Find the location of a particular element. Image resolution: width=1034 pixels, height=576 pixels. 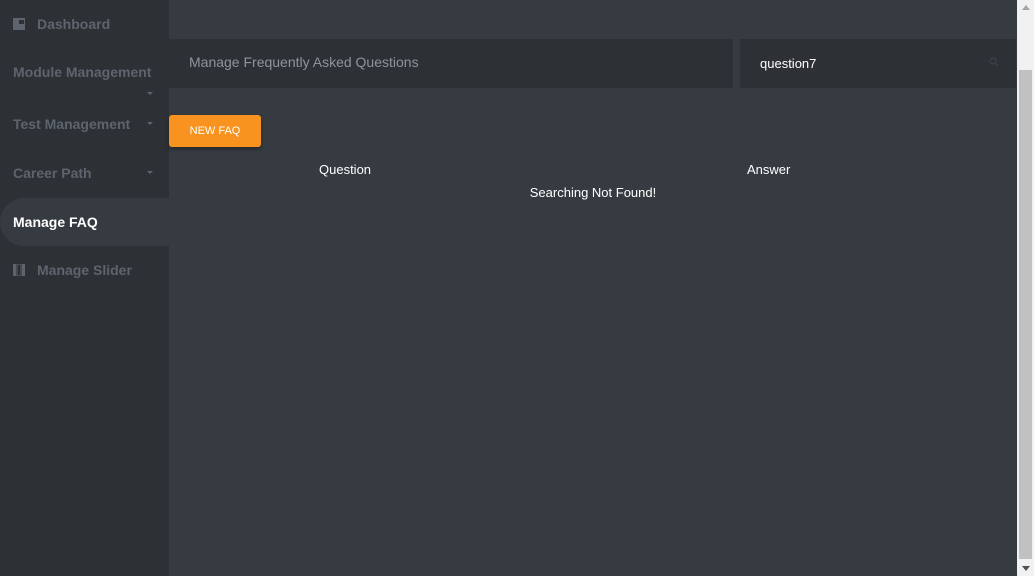

sidebar-item-label: Module Management is located at coordinates (82, 72).